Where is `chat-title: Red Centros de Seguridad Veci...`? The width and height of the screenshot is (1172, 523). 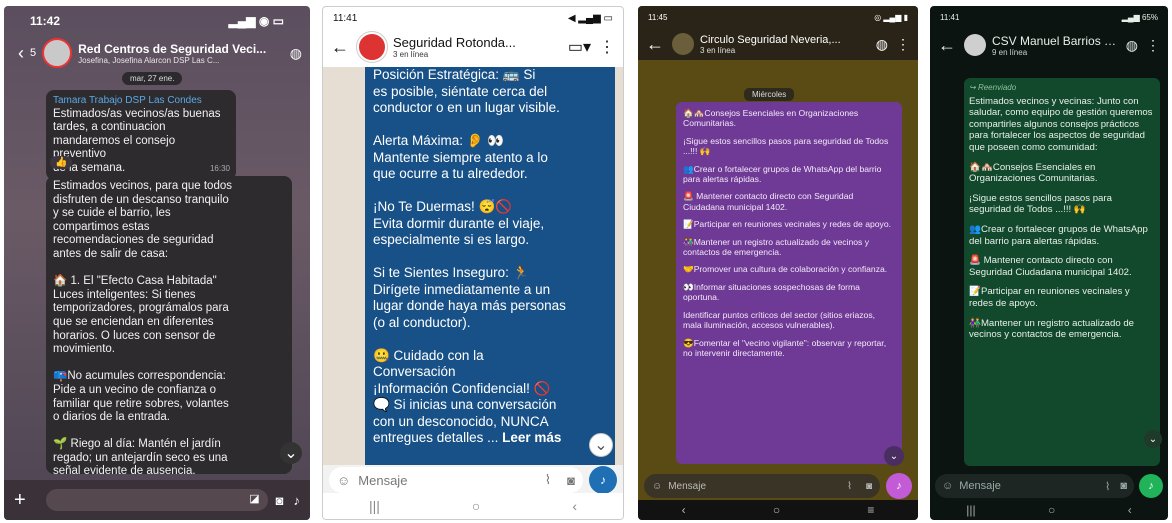
chat-title: Red Centros de Seguridad Veci... is located at coordinates (180, 49).